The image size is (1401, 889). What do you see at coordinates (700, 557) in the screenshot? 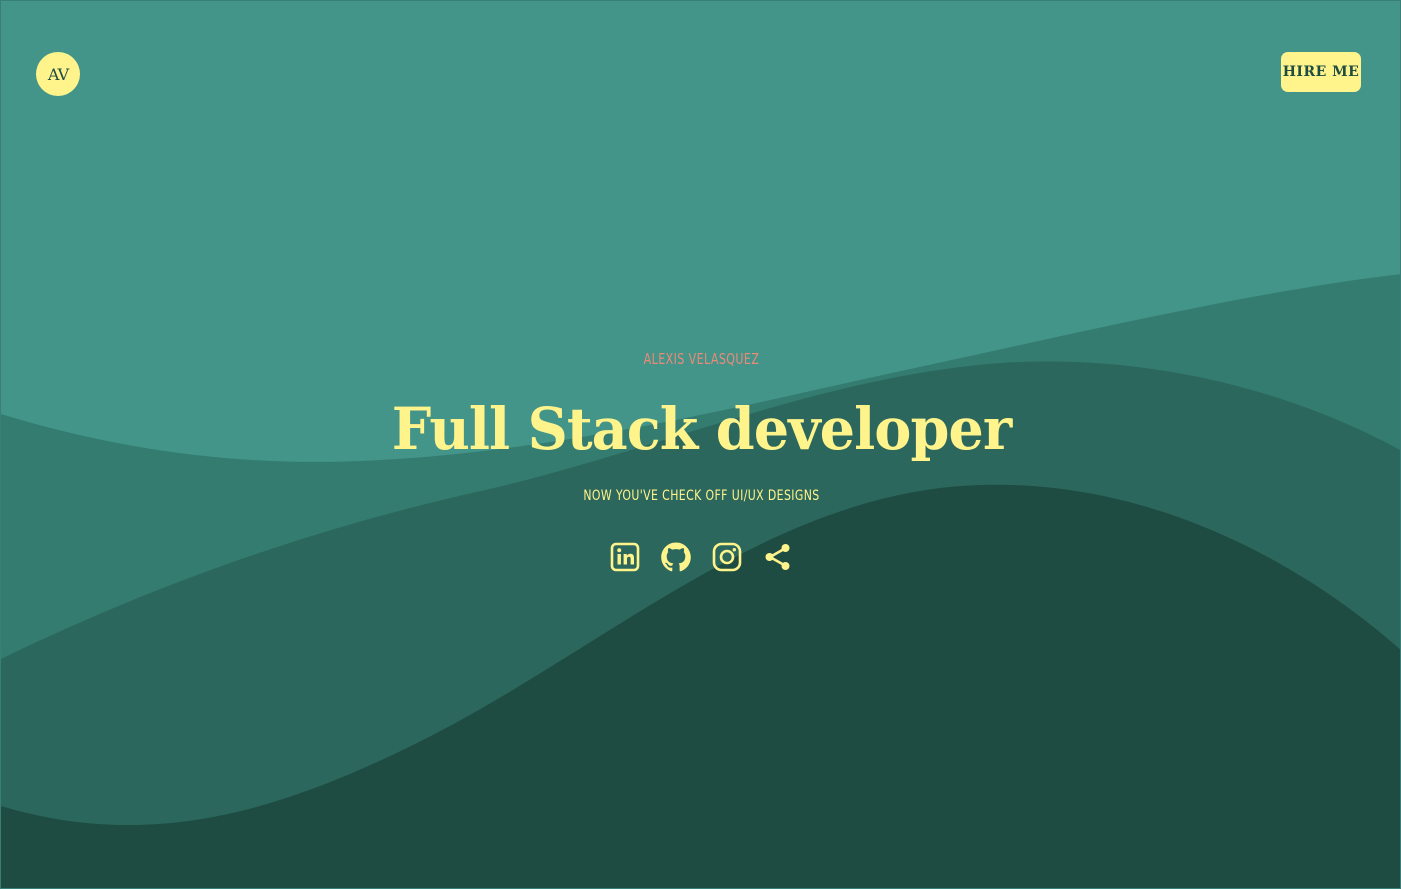
I see `social-links` at bounding box center [700, 557].